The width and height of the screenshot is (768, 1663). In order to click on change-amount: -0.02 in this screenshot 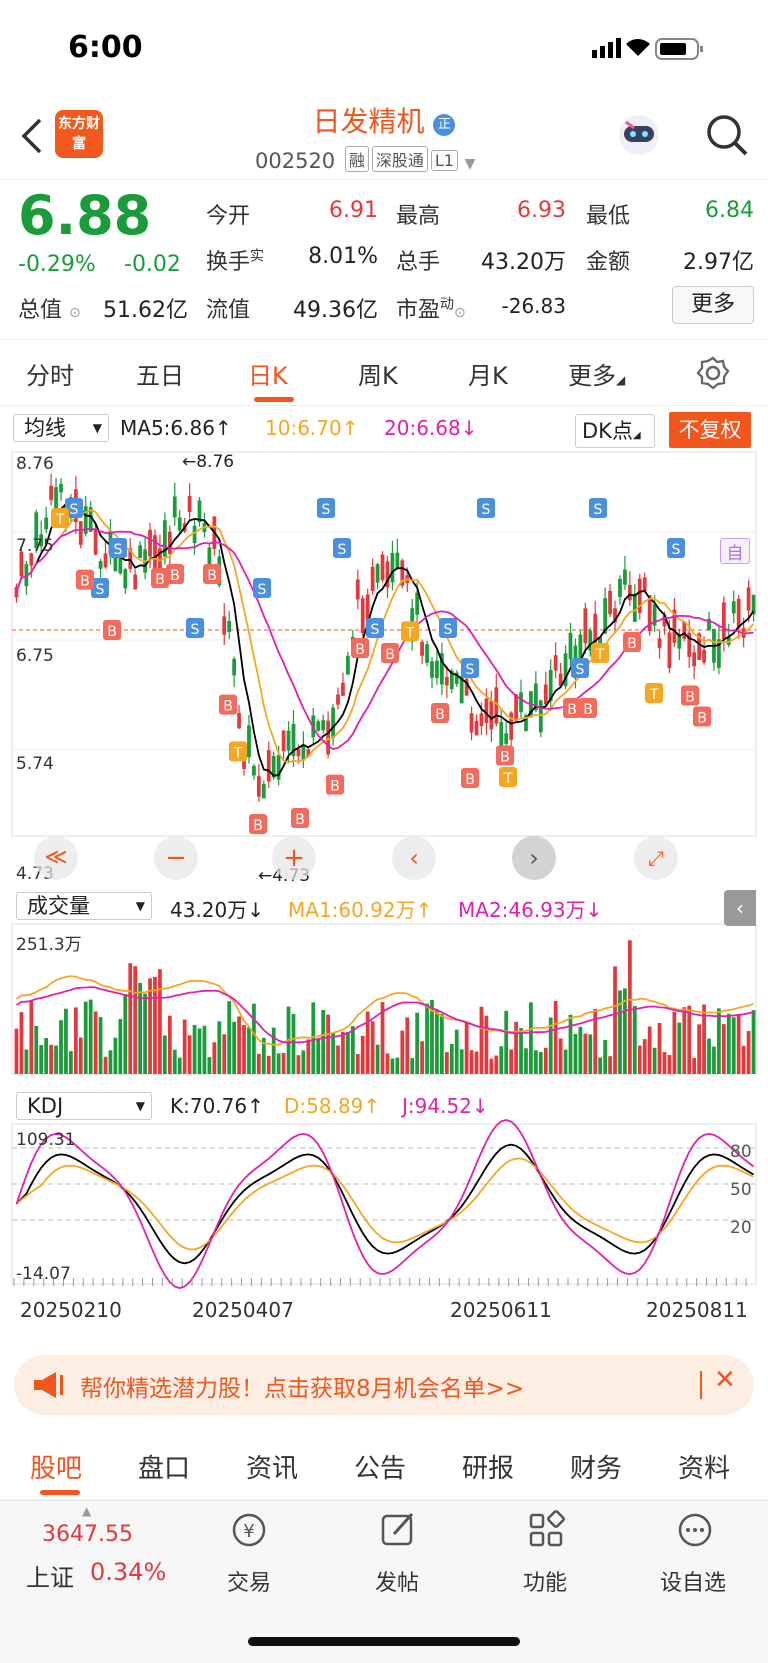, I will do `click(152, 264)`.